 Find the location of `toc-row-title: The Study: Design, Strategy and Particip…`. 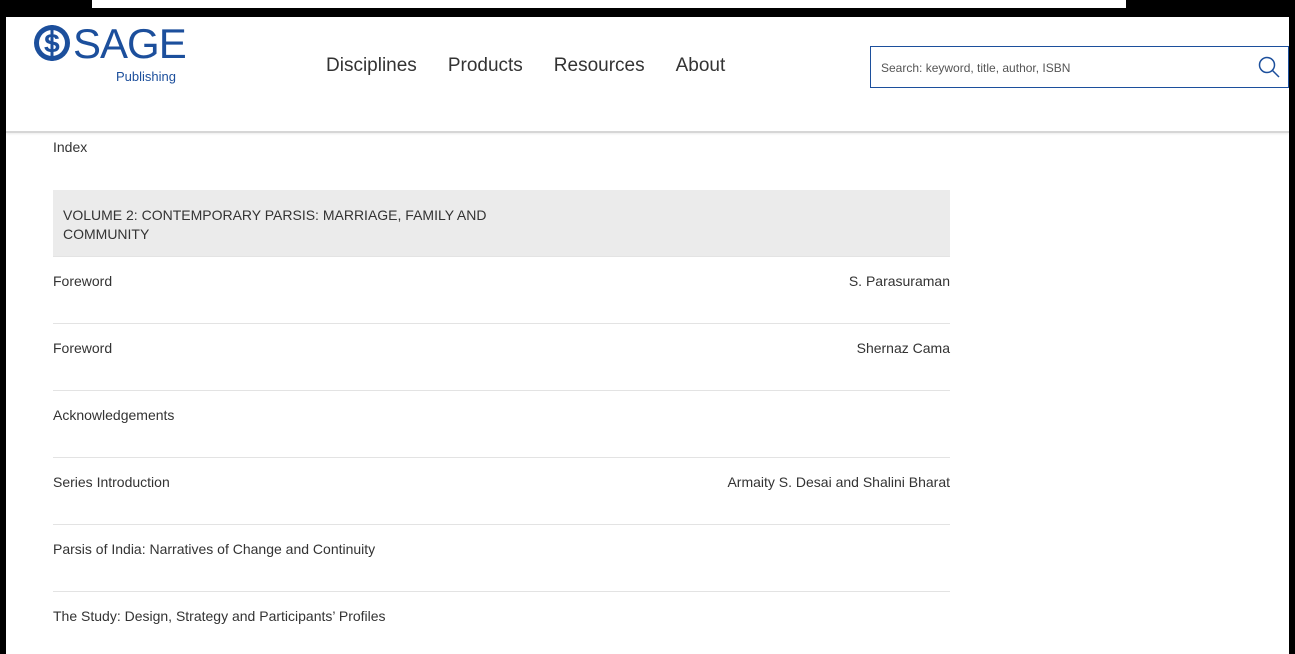

toc-row-title: The Study: Design, Strategy and Particip… is located at coordinates (219, 616).